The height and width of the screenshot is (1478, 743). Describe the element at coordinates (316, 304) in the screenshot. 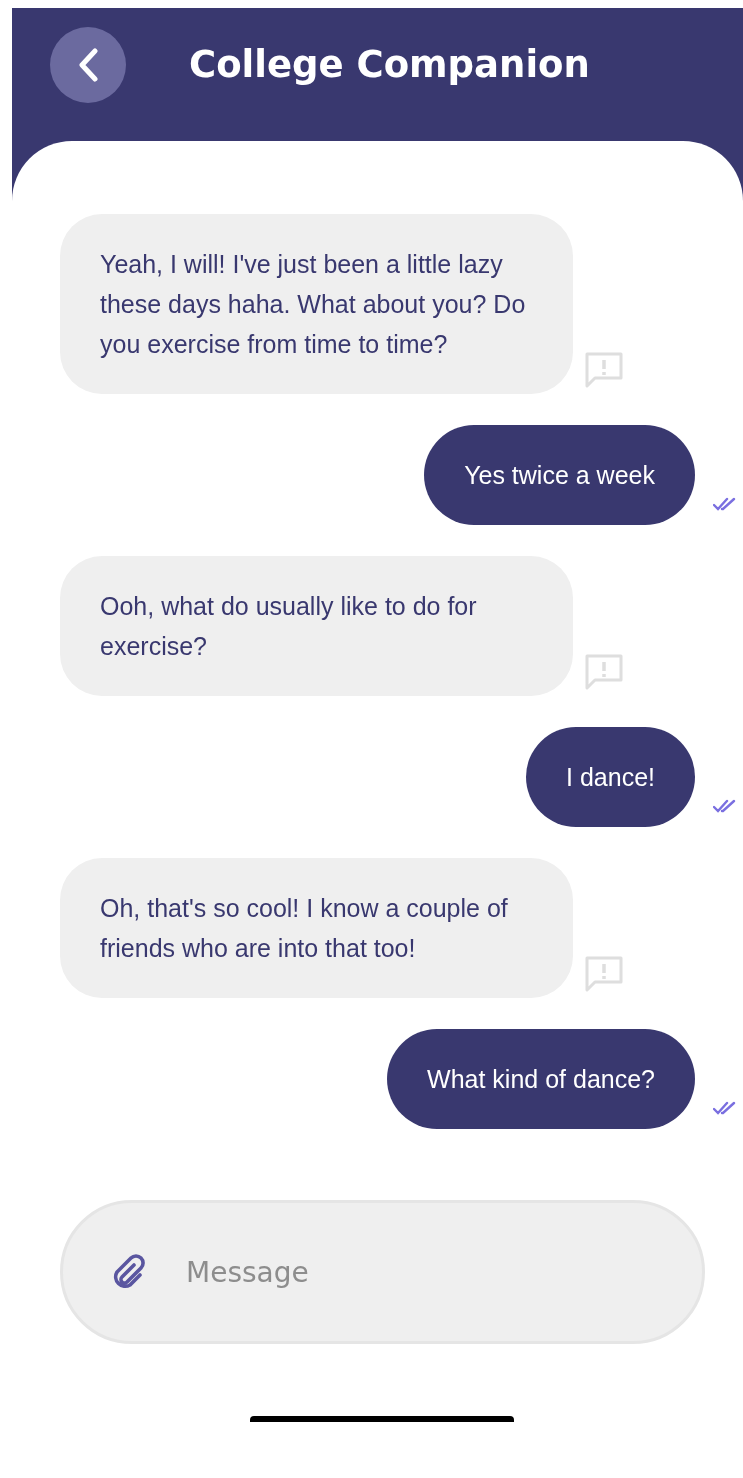

I see `received-message: Yeah, I will! I've just been a little lazy these days haha. What about you? Do you exercise from time to time?` at that location.